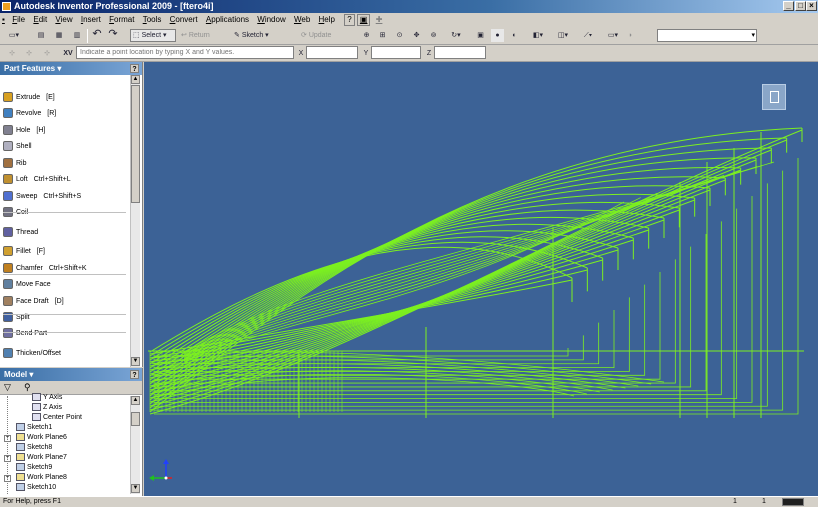 This screenshot has width=818, height=507. I want to click on analysis-icon: ▭▾, so click(613, 35).